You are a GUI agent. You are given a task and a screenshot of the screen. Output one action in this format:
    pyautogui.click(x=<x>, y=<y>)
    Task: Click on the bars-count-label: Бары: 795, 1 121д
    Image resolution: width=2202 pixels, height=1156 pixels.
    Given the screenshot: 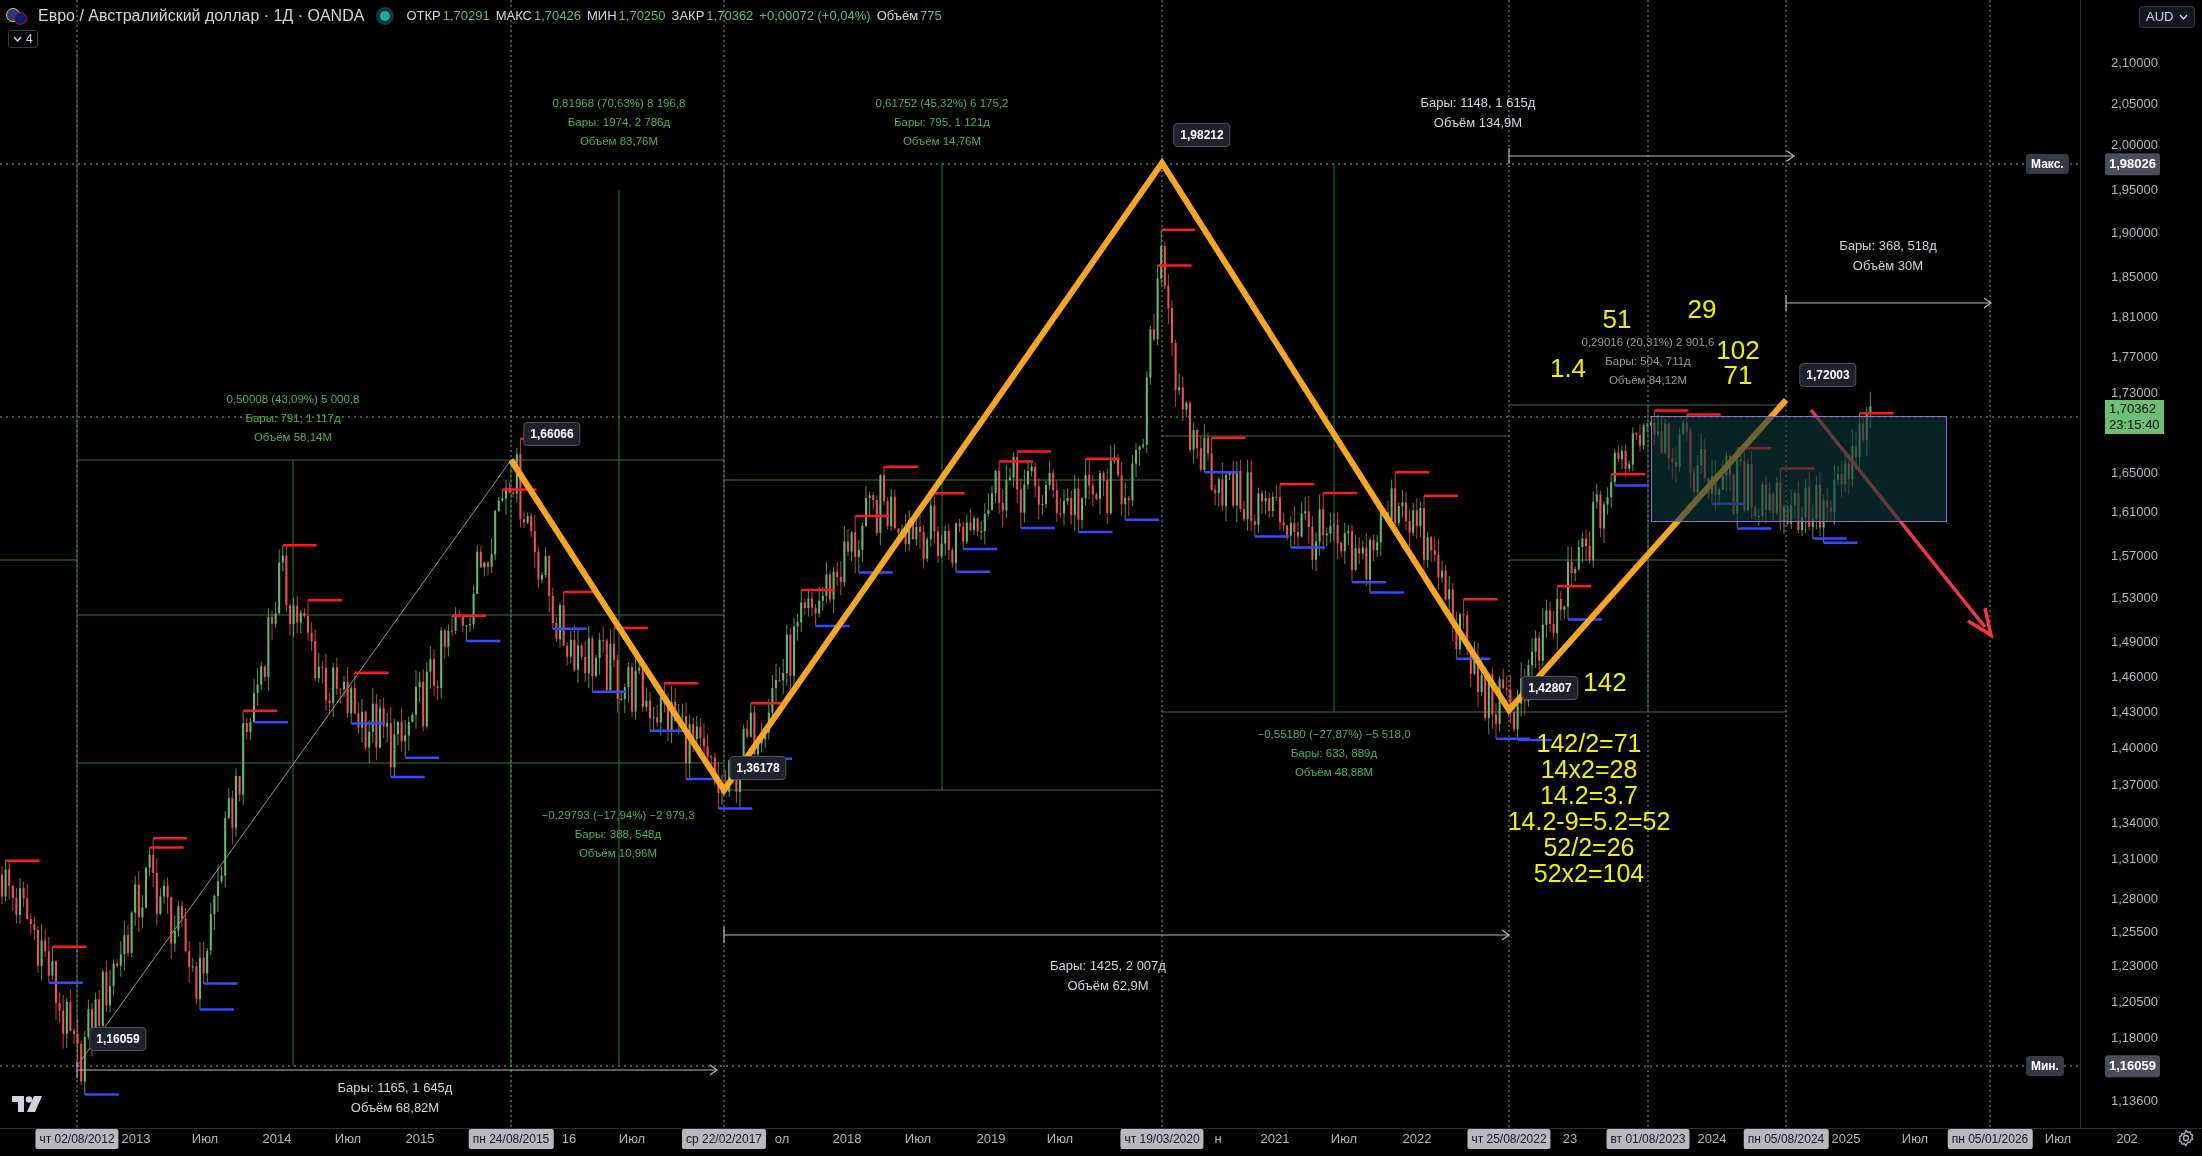 What is the action you would take?
    pyautogui.click(x=942, y=122)
    